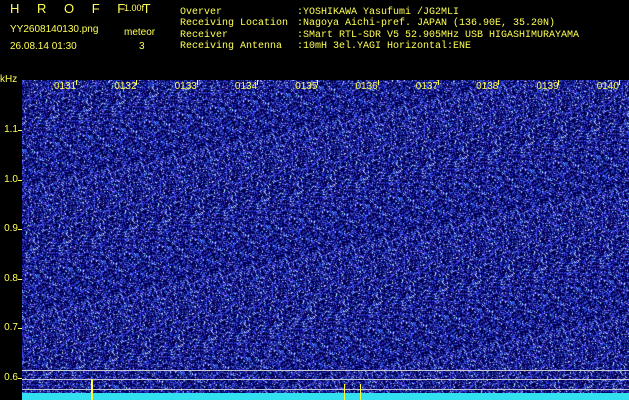  I want to click on observer-value: :YOSHIKAWA Yasufumi /JG2MLI, so click(378, 12).